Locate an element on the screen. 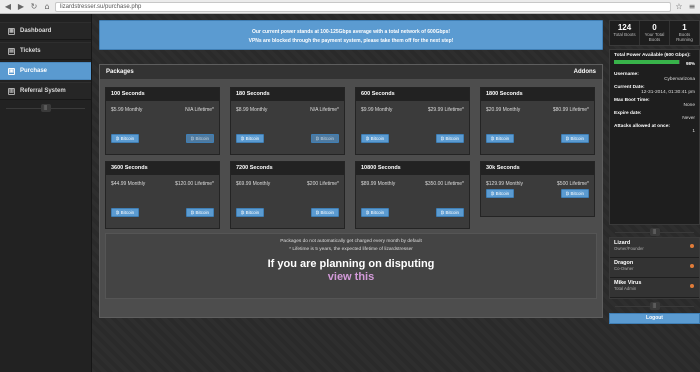 Image resolution: width=700 pixels, height=372 pixels. package-name: 600 Seconds is located at coordinates (412, 94).